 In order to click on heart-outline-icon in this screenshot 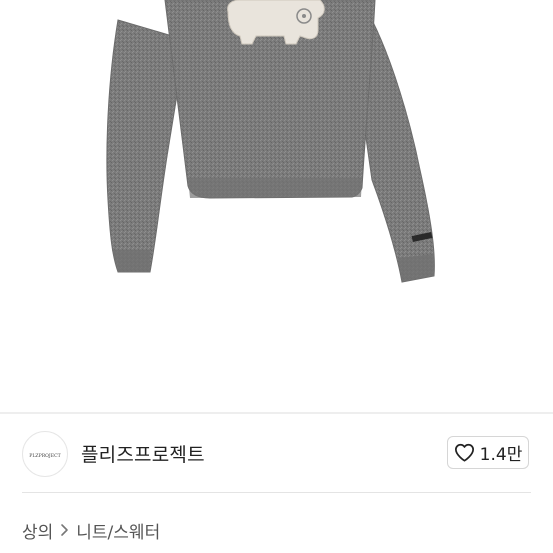, I will do `click(464, 452)`.